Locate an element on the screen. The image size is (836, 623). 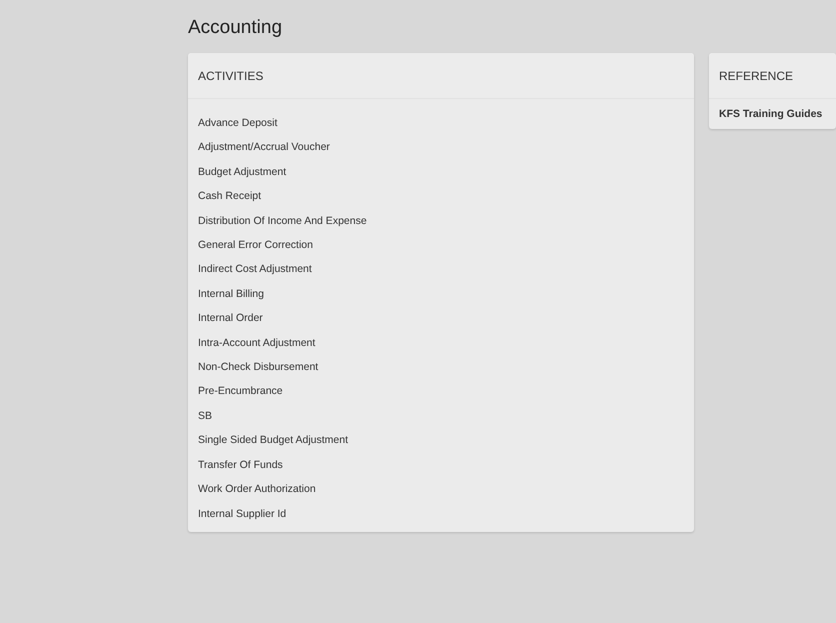
activity-link: SB is located at coordinates (205, 416).